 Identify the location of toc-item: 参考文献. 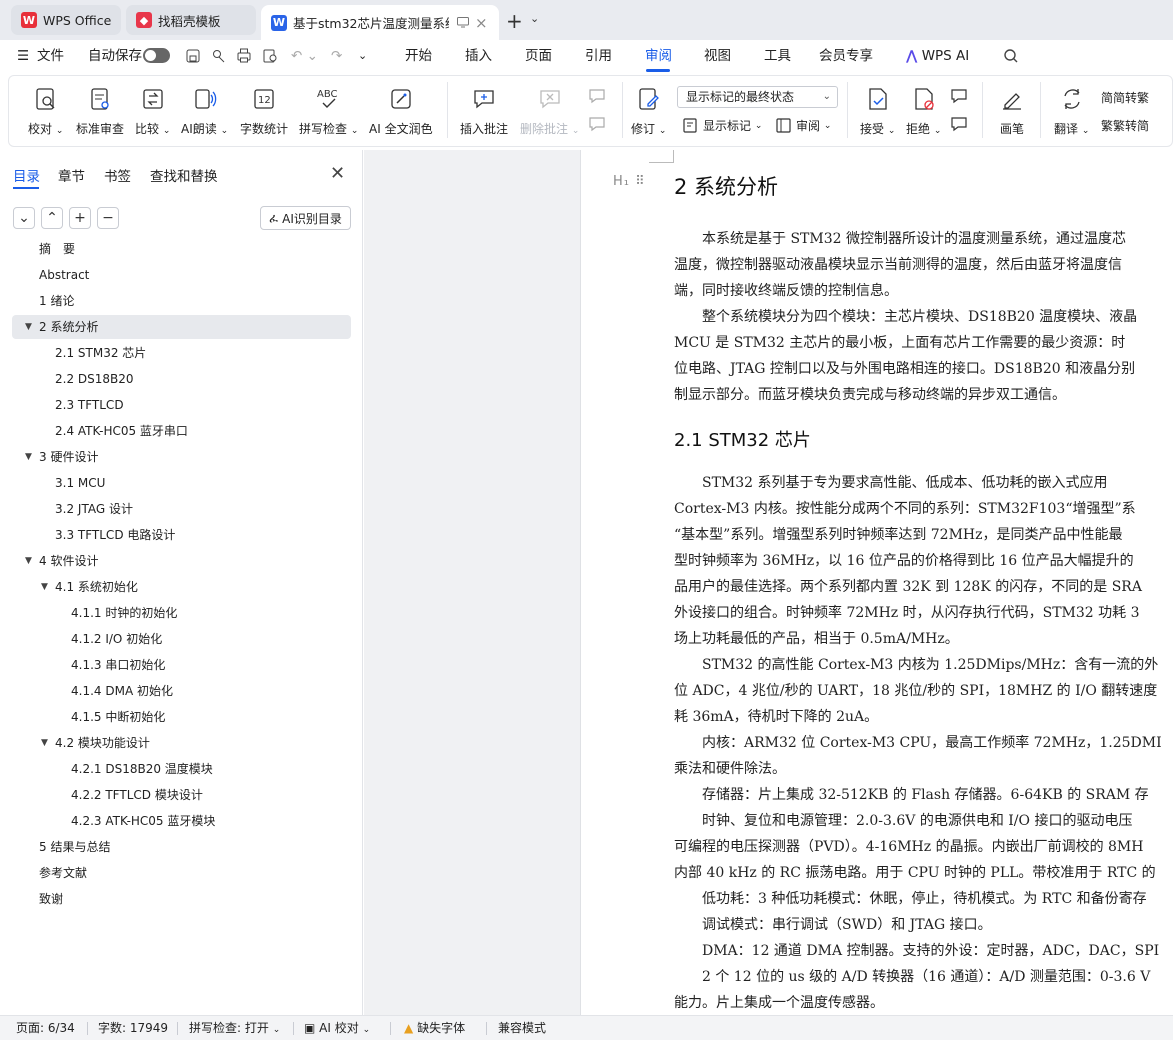
(181, 873).